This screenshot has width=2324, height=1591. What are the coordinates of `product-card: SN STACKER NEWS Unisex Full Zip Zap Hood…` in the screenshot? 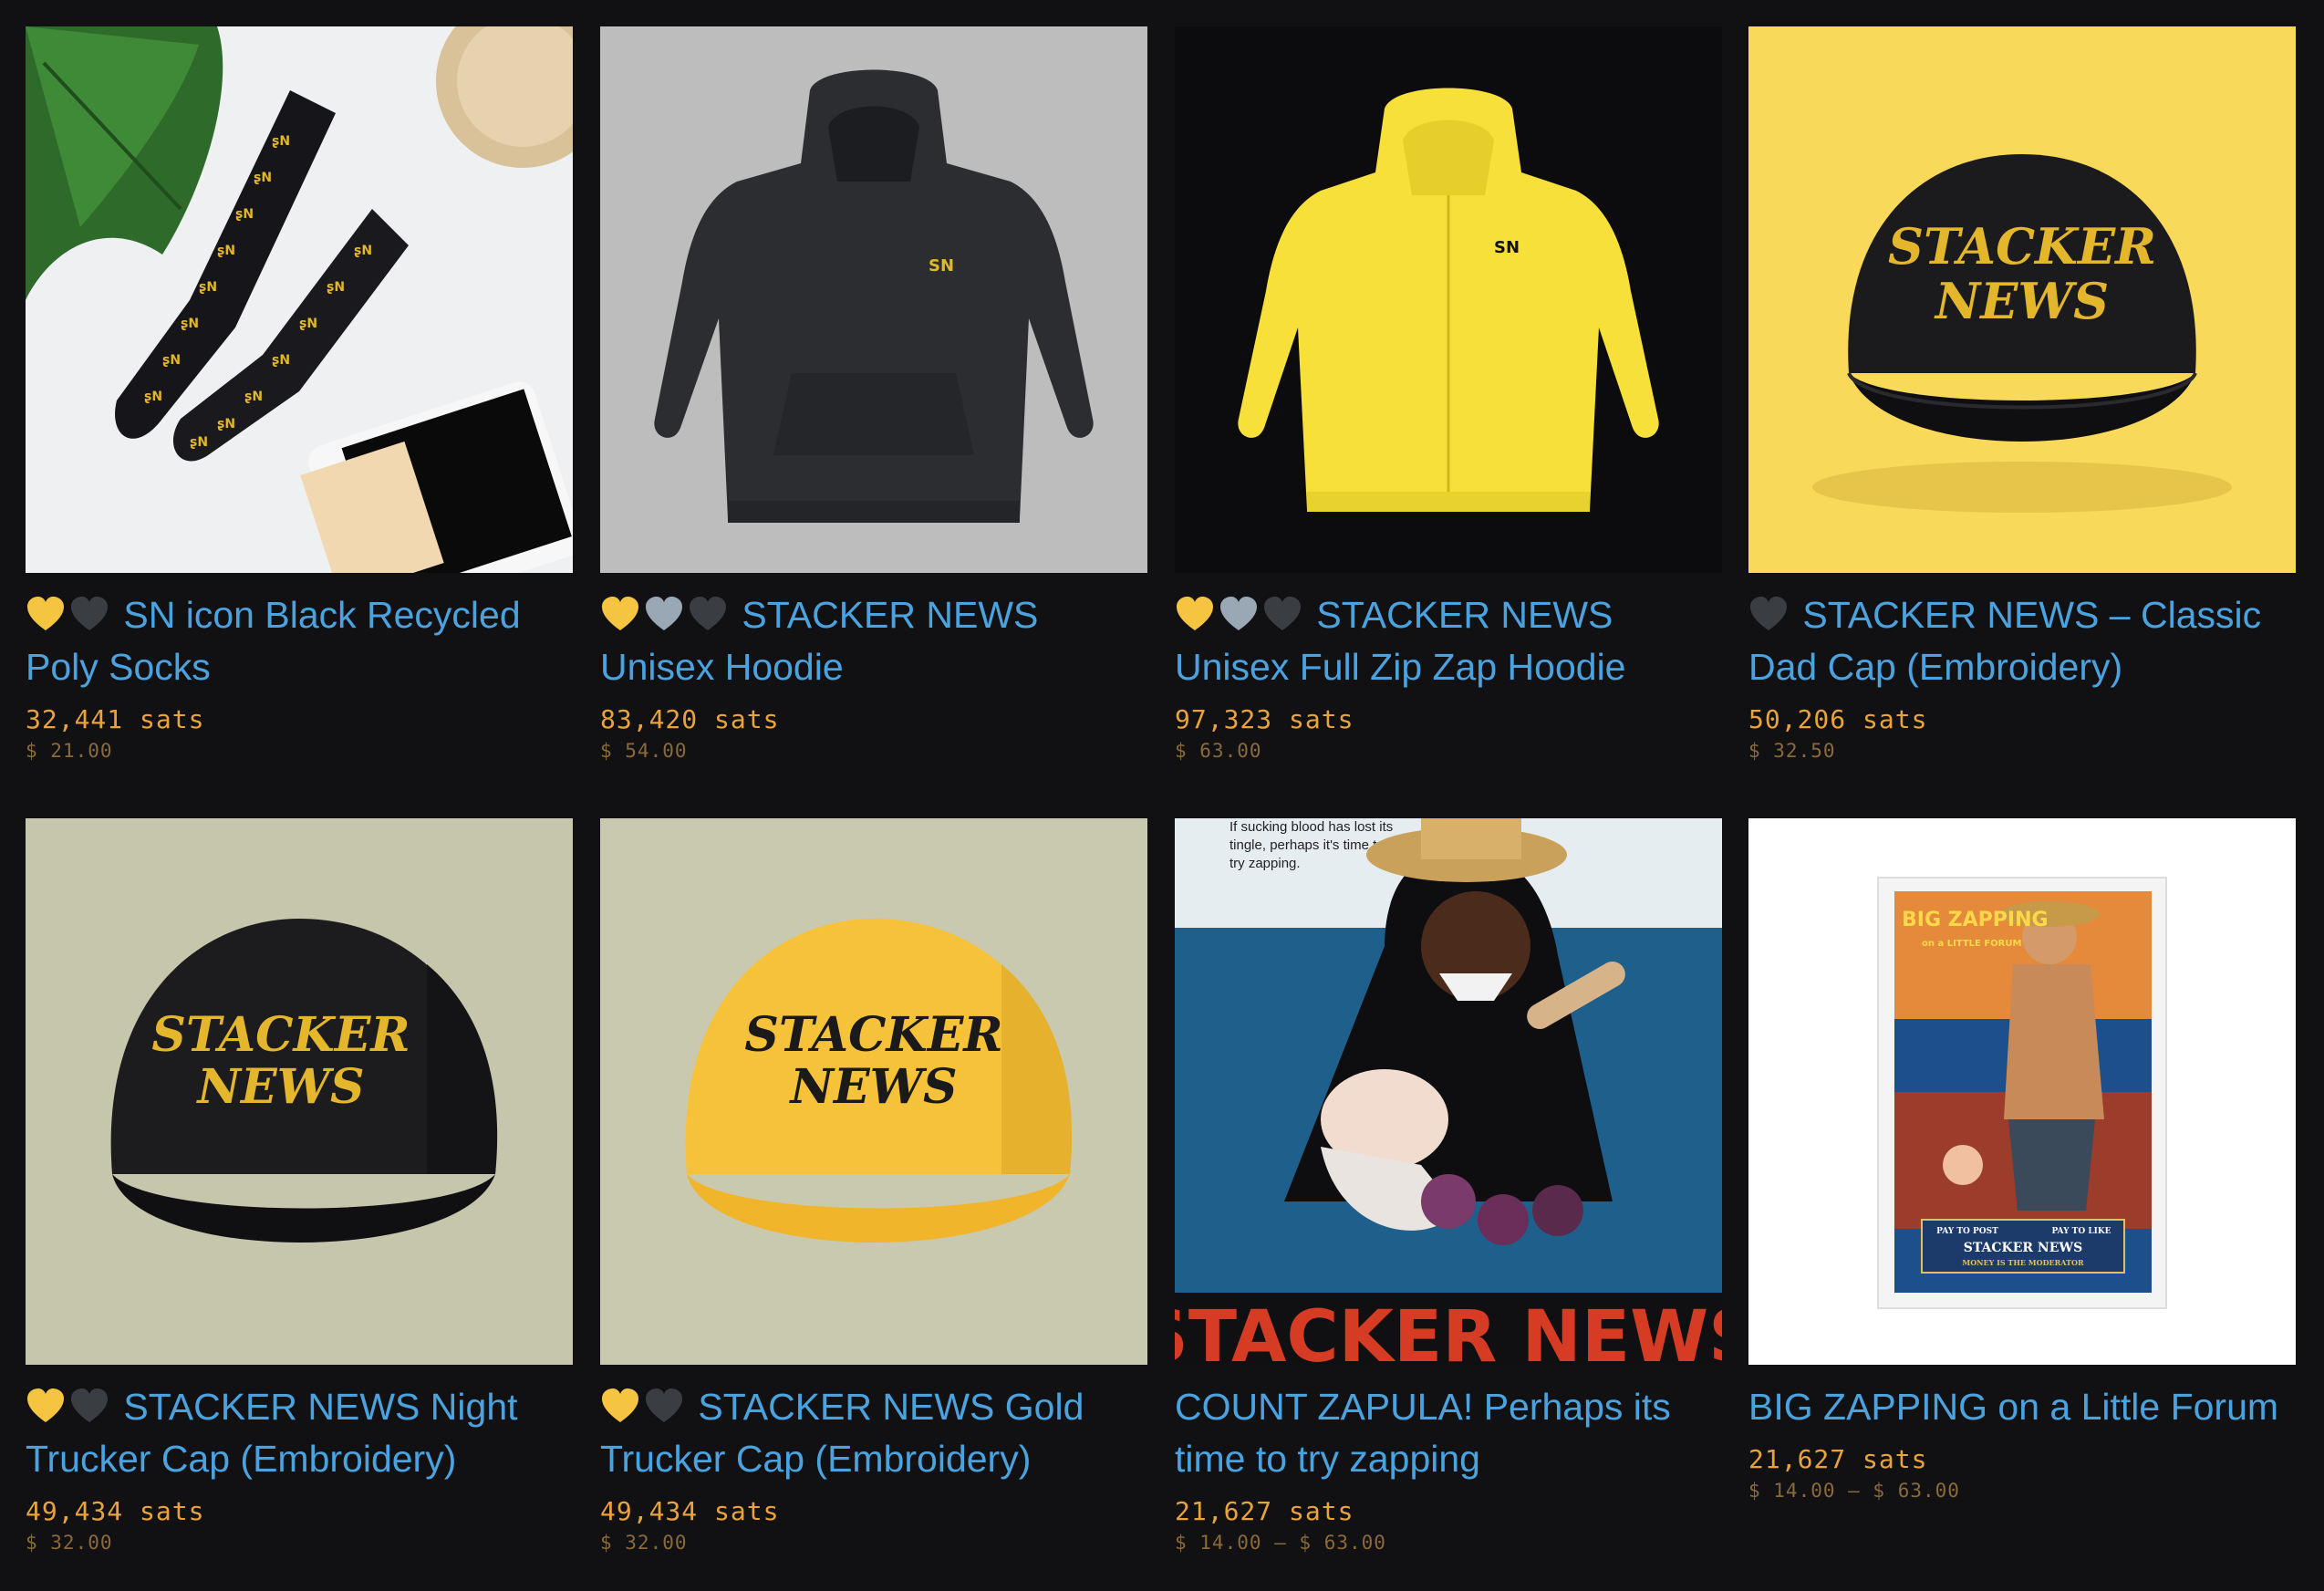 It's located at (1448, 394).